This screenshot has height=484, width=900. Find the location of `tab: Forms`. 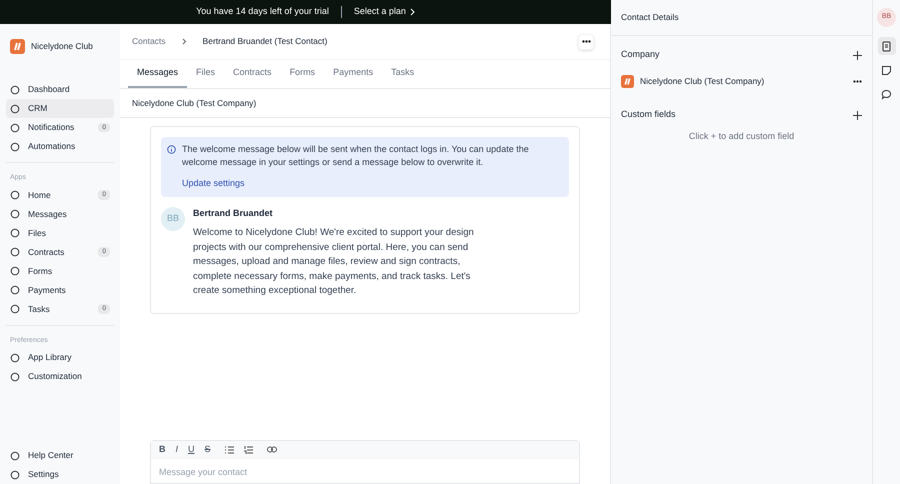

tab: Forms is located at coordinates (302, 74).